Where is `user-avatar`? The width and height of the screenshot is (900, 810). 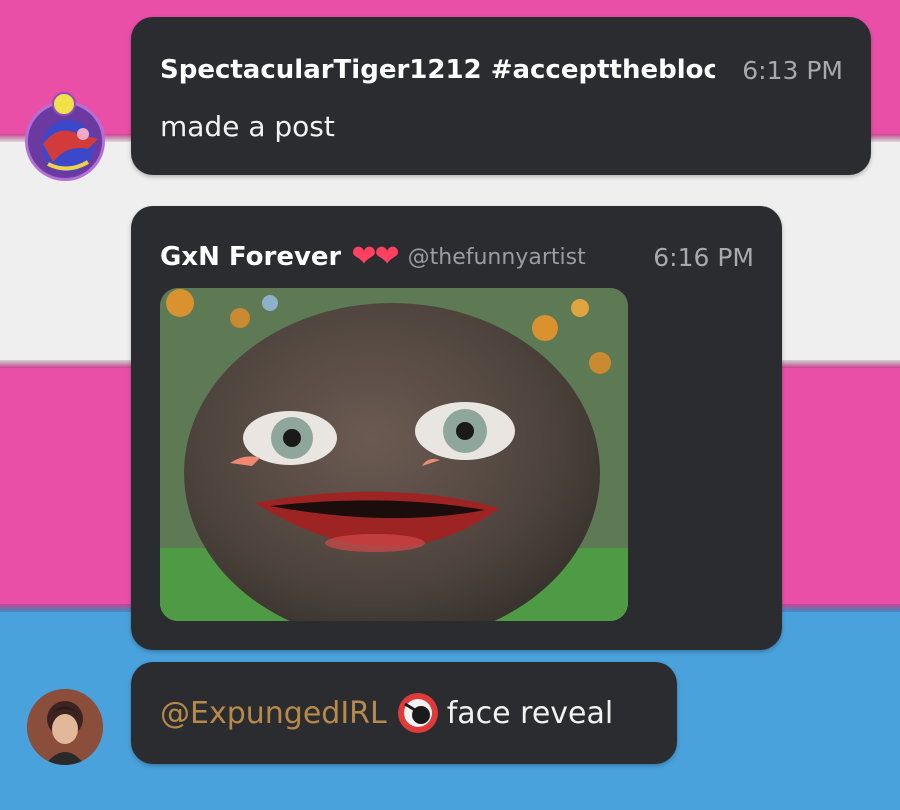 user-avatar is located at coordinates (65, 727).